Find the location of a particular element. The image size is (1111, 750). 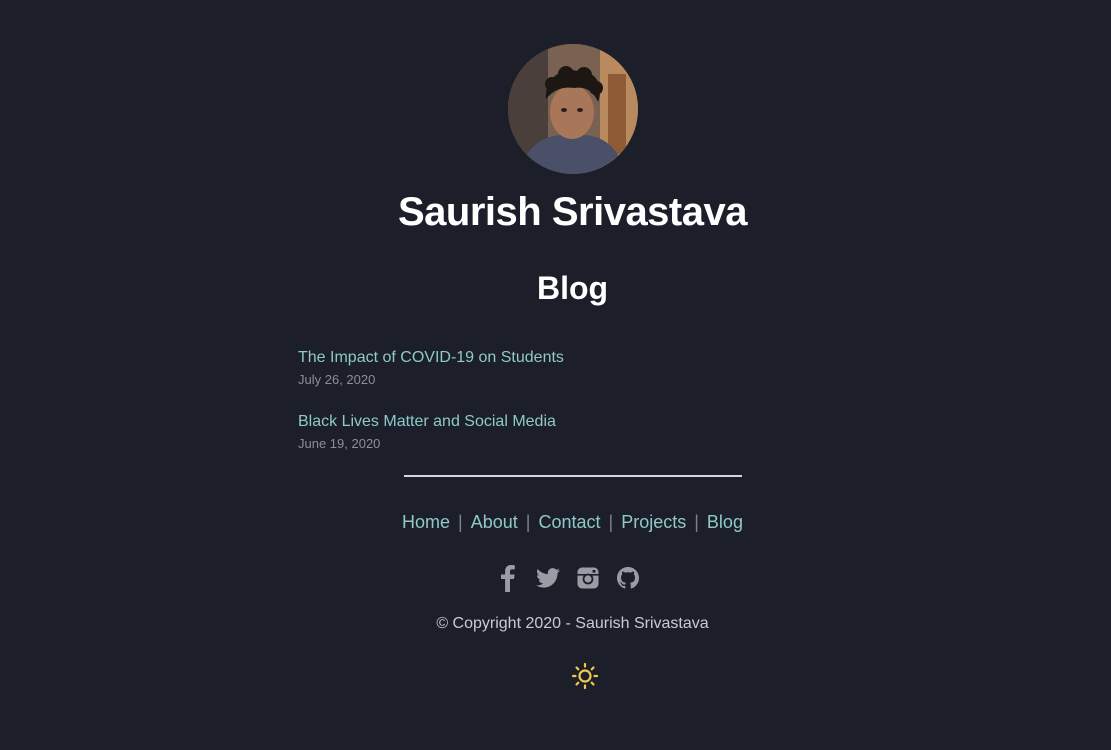

theme-toggle-button is located at coordinates (585, 676).